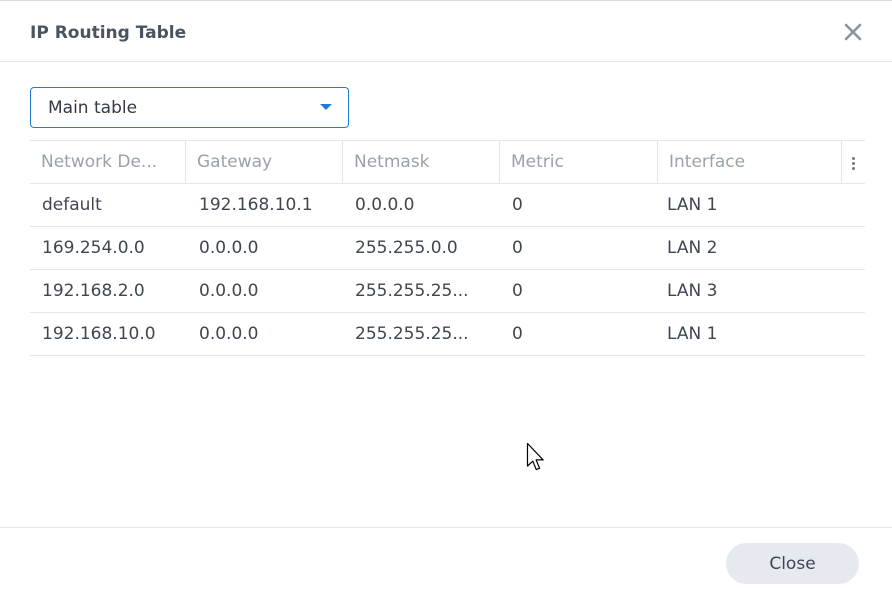 The width and height of the screenshot is (892, 599). Describe the element at coordinates (93, 248) in the screenshot. I see `cell-network-destination: 169.254.0.0` at that location.